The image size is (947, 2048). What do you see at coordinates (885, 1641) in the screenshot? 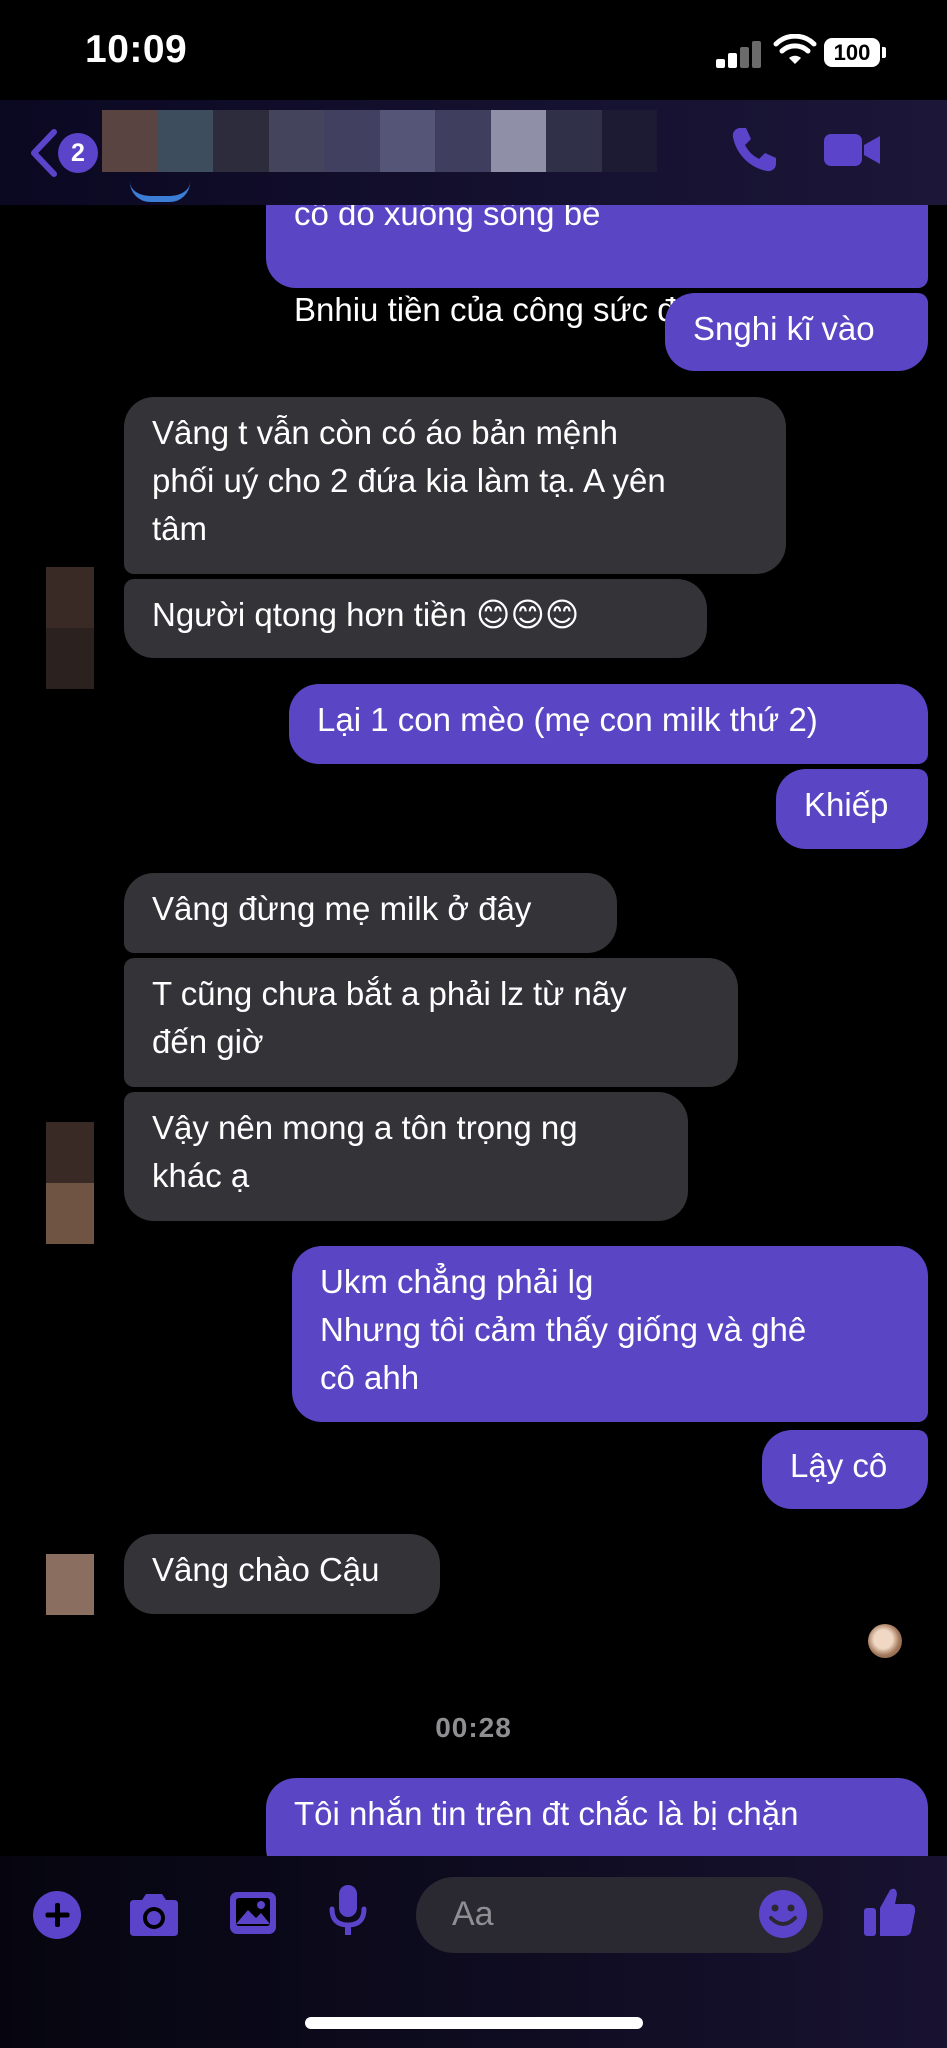
I see `read-receipt-avatar` at bounding box center [885, 1641].